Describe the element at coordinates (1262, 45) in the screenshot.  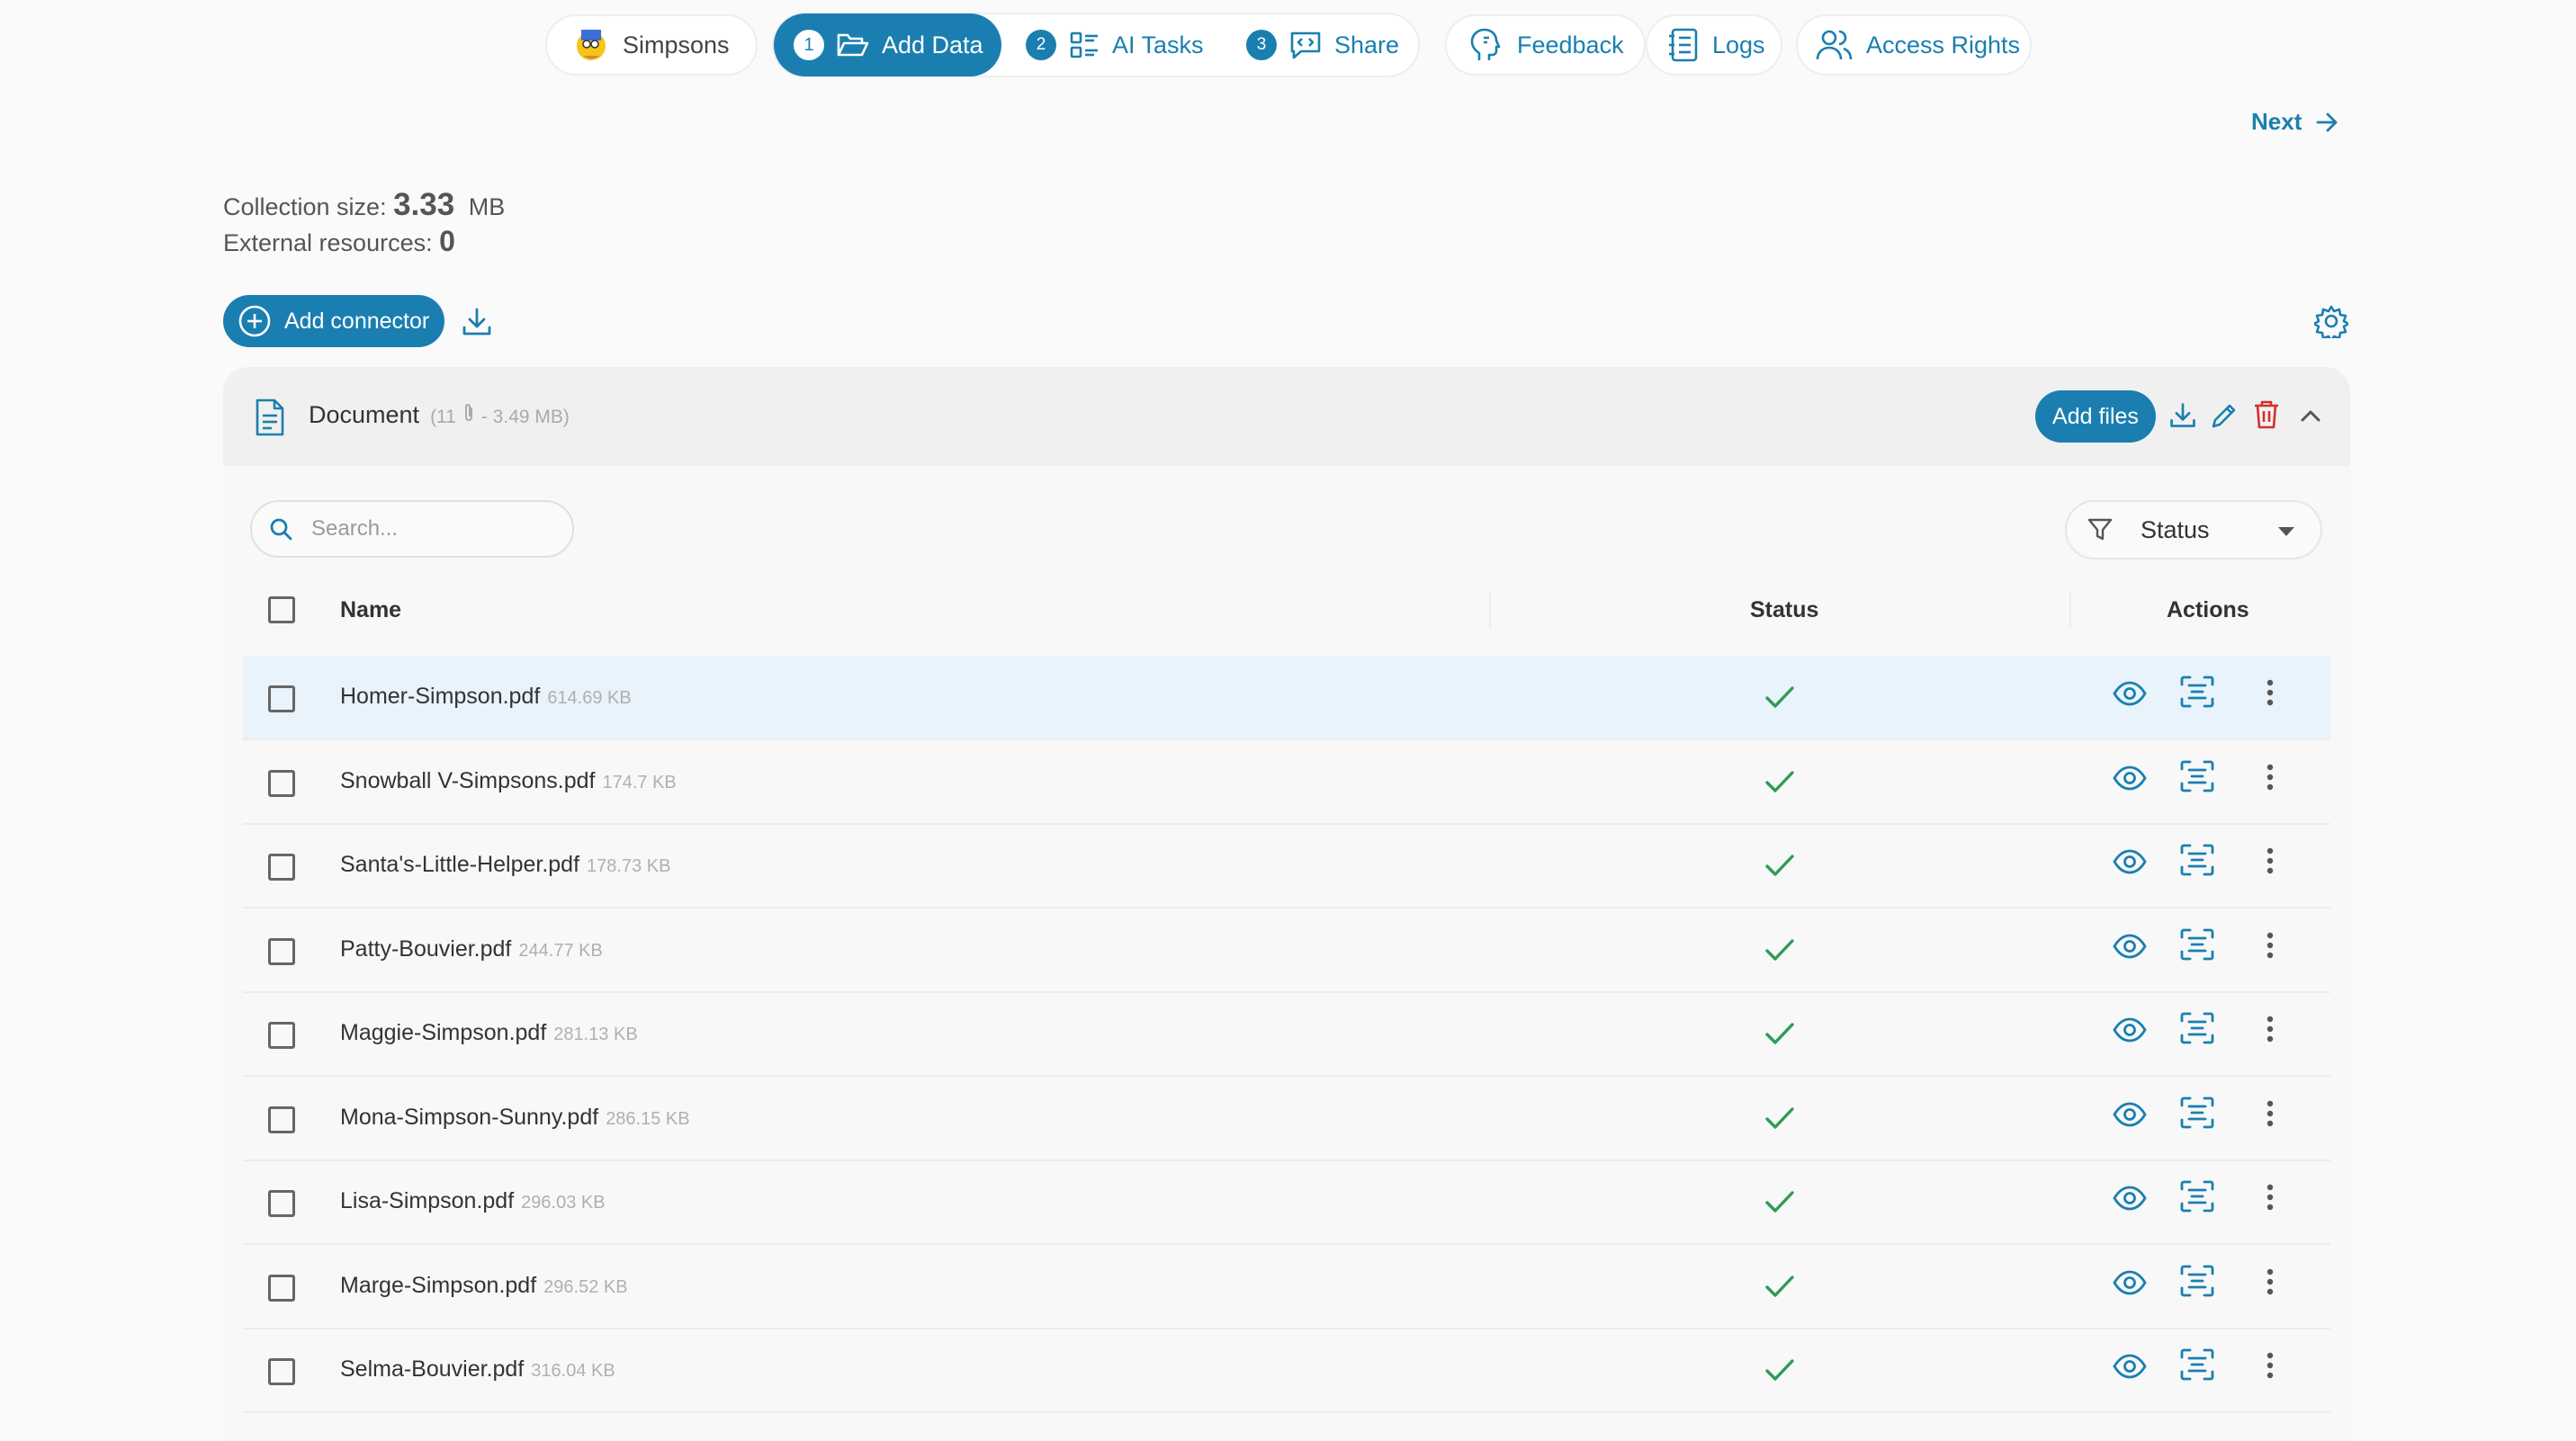
I see `step-number: 3` at that location.